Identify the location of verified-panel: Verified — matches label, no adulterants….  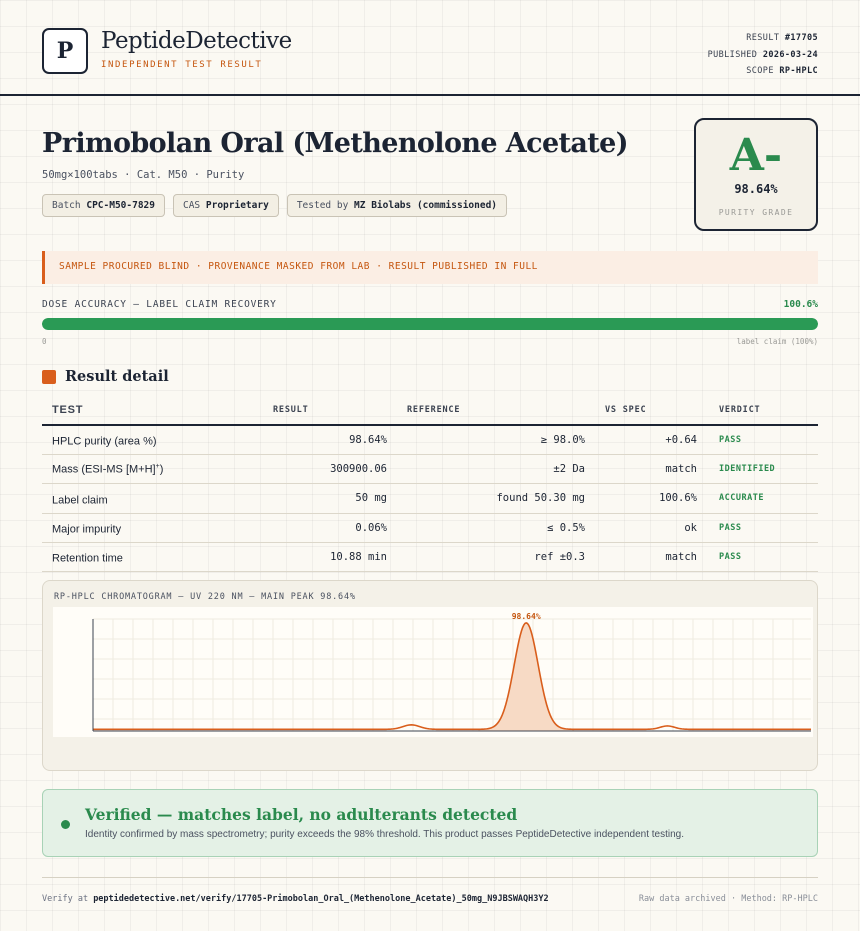
(430, 823).